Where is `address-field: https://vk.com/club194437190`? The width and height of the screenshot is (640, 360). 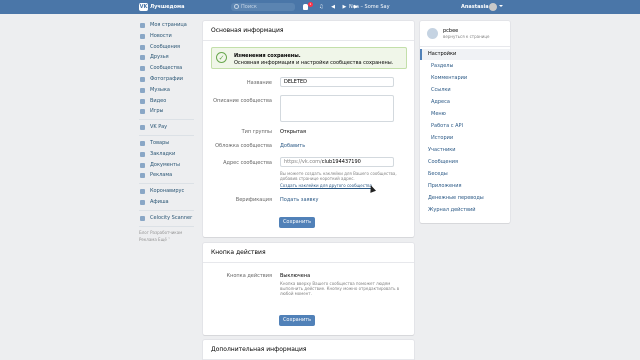
address-field: https://vk.com/club194437190 is located at coordinates (337, 162).